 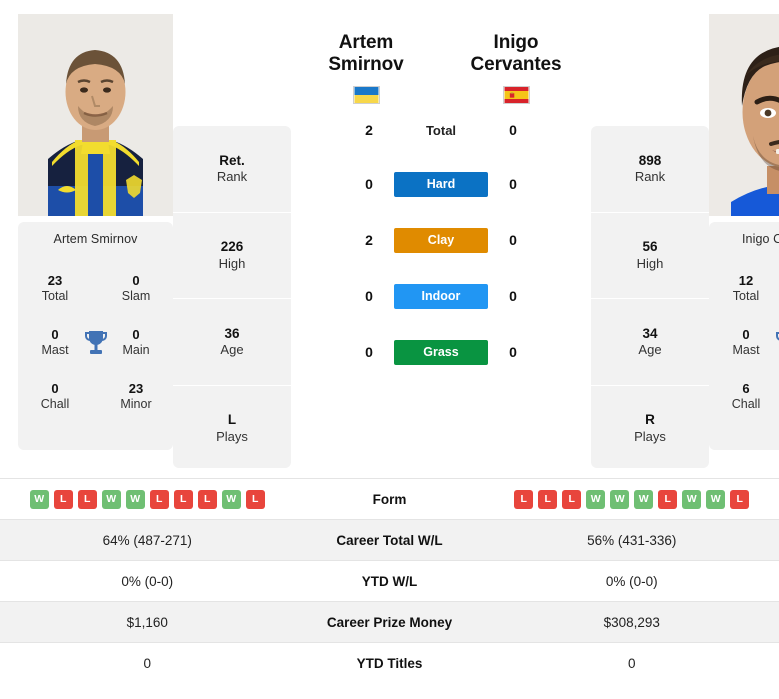 I want to click on label: Chall, so click(x=746, y=404).